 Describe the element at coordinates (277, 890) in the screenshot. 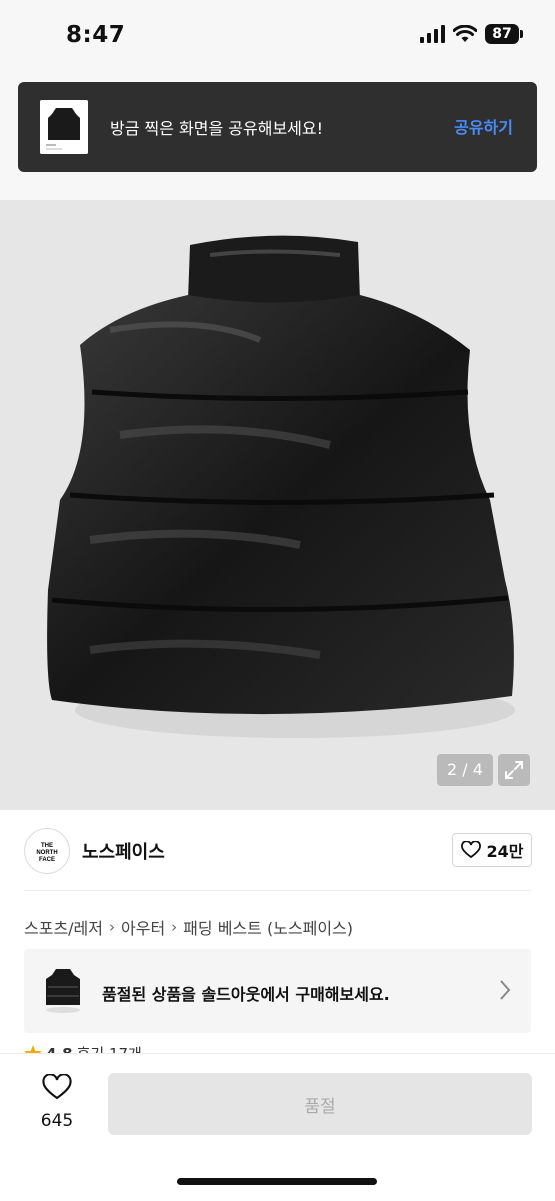

I see `divider` at that location.